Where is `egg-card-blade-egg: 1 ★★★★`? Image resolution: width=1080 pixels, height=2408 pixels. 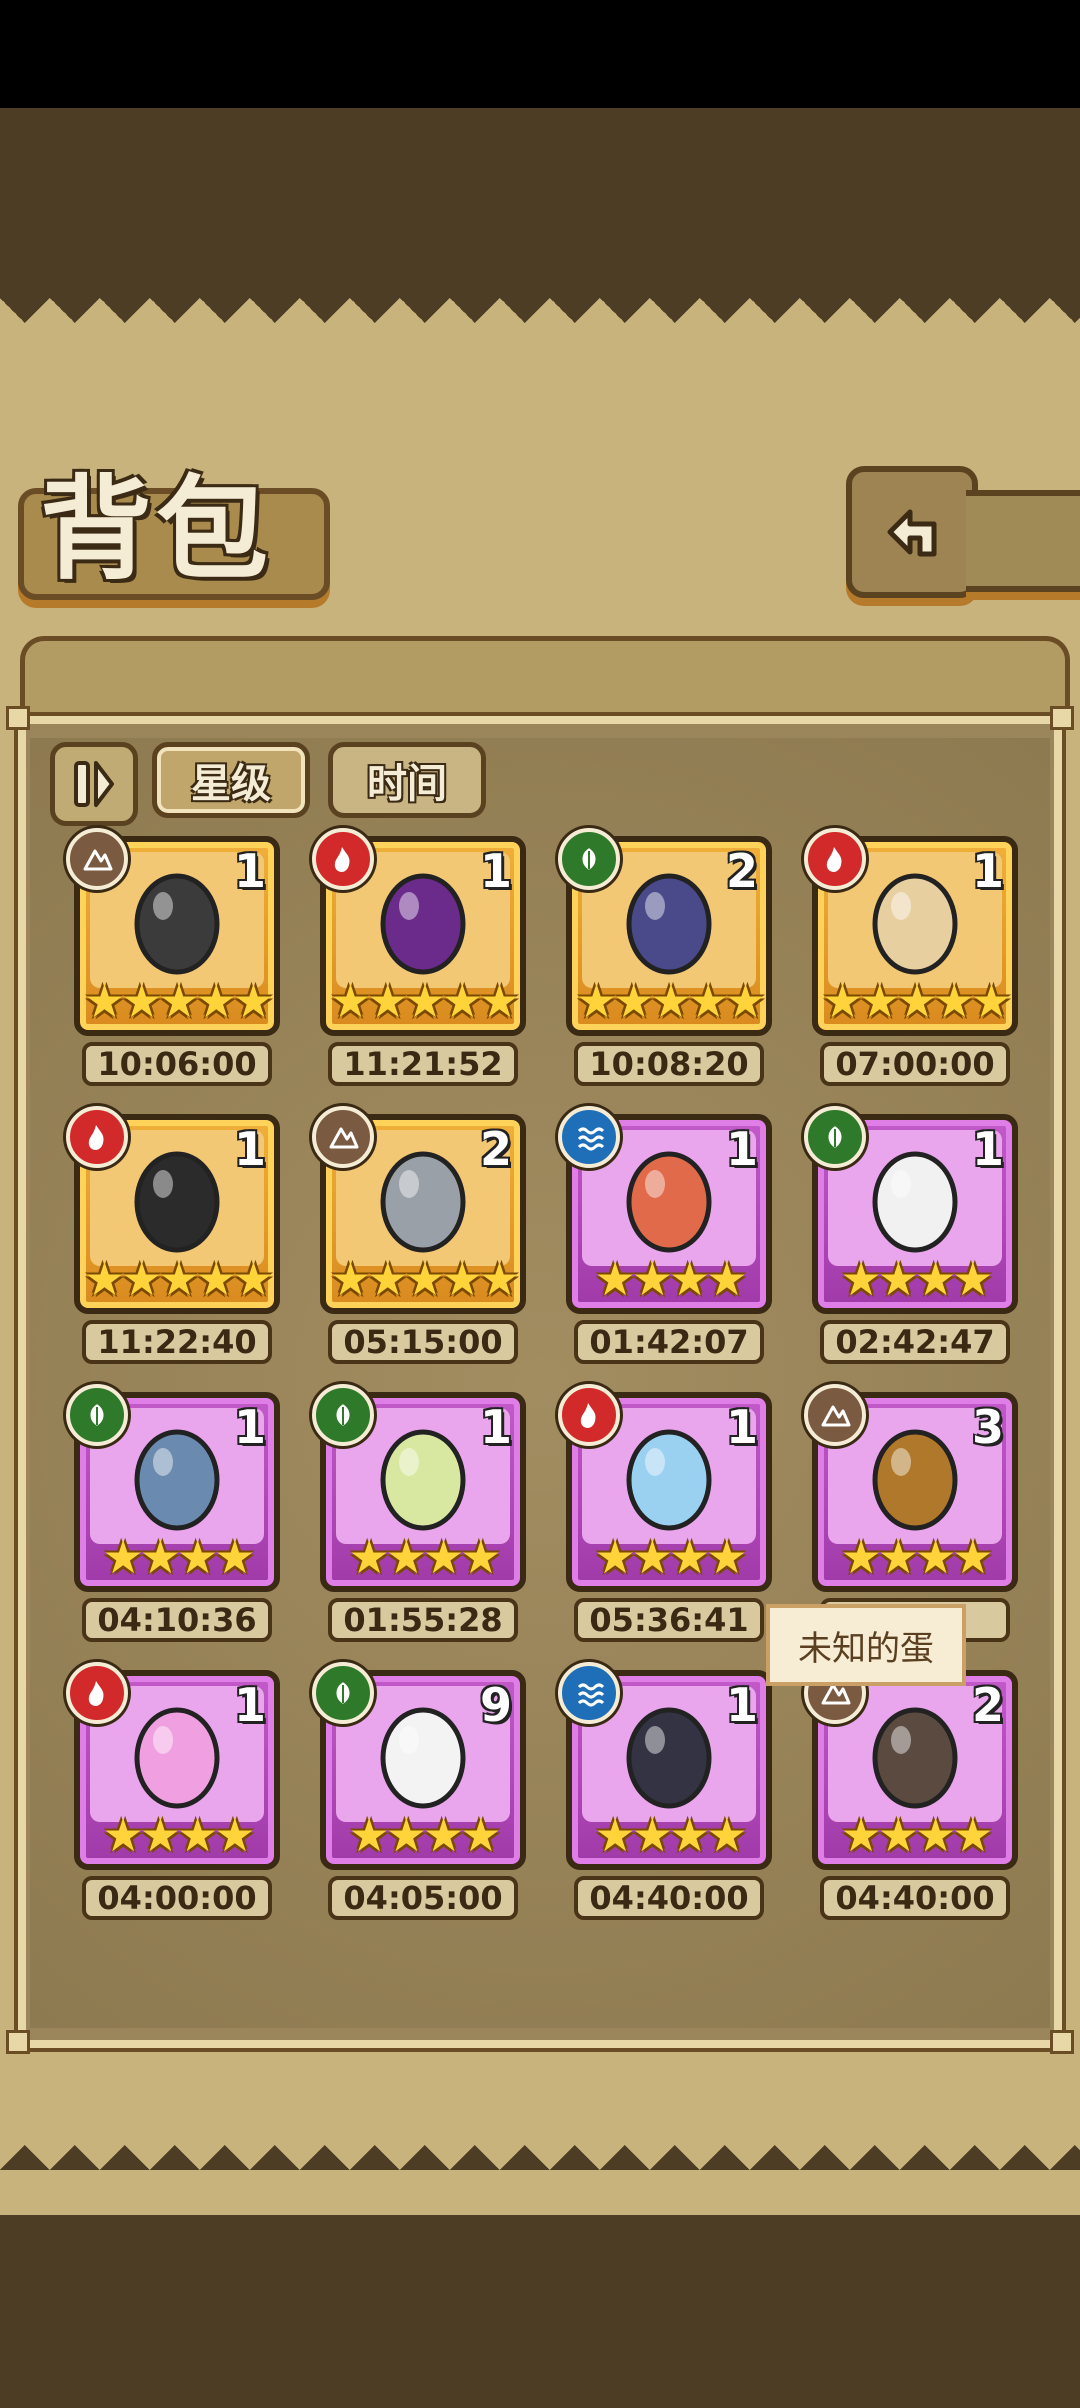
egg-card-blade-egg: 1 ★★★★ is located at coordinates (173, 1488).